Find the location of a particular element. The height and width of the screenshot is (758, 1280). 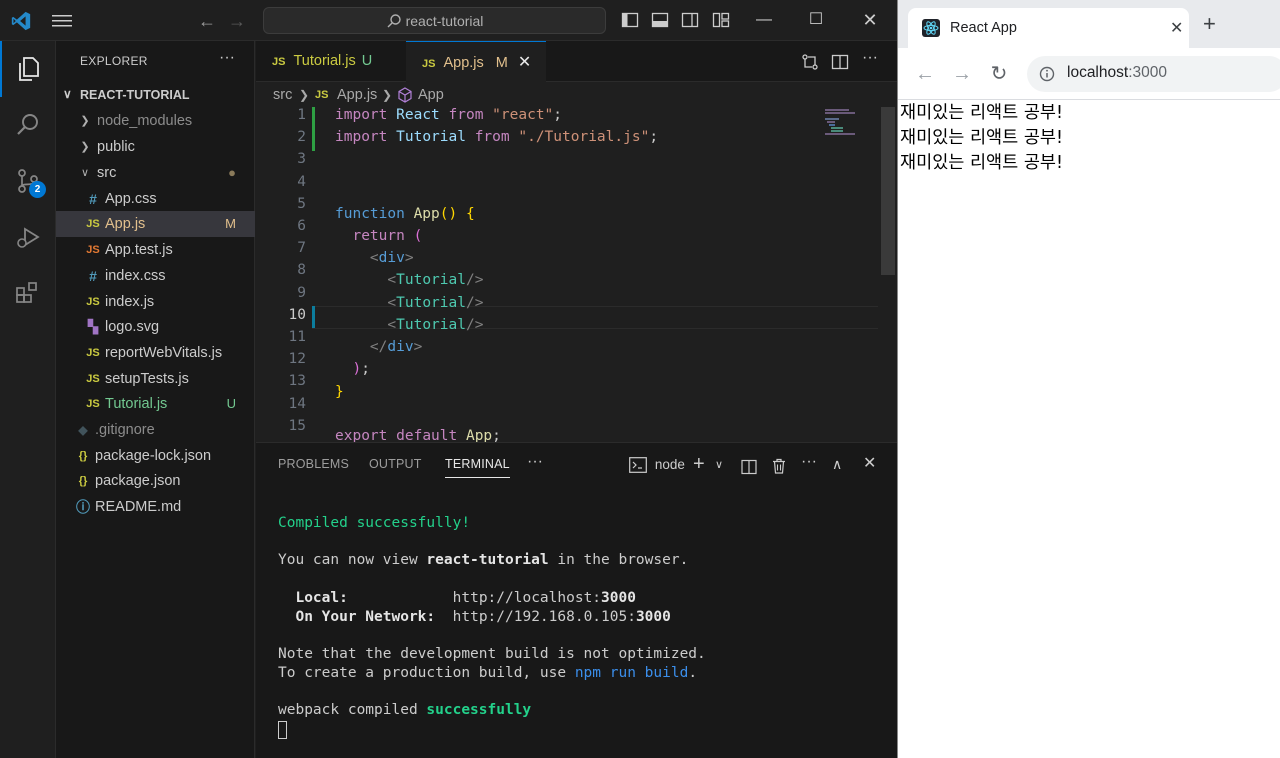

terminal-icon is located at coordinates (638, 465).